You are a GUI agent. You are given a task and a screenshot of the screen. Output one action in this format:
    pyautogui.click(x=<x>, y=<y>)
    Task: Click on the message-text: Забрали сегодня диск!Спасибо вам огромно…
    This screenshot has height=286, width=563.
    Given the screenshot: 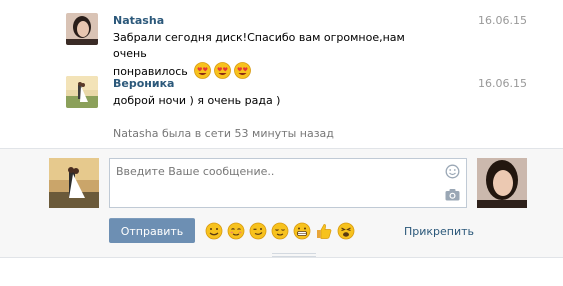 What is the action you would take?
    pyautogui.click(x=268, y=57)
    